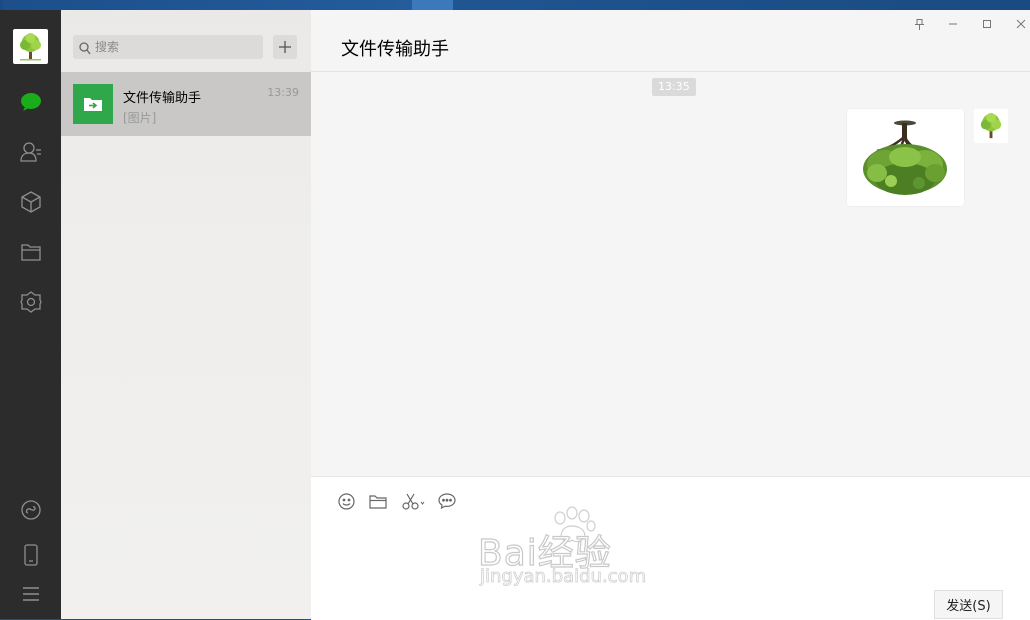 The width and height of the screenshot is (1030, 620). What do you see at coordinates (31, 102) in the screenshot?
I see `chat-icon` at bounding box center [31, 102].